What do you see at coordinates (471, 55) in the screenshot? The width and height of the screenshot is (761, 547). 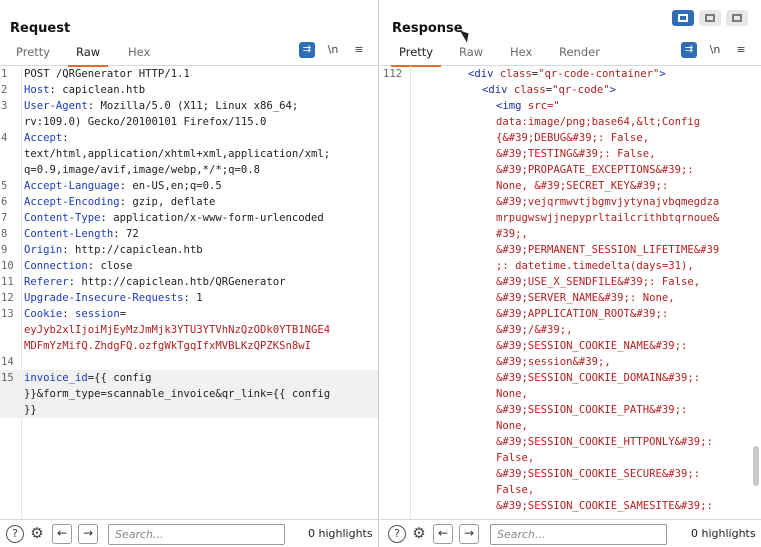 I see `response-tab-raw: Raw` at bounding box center [471, 55].